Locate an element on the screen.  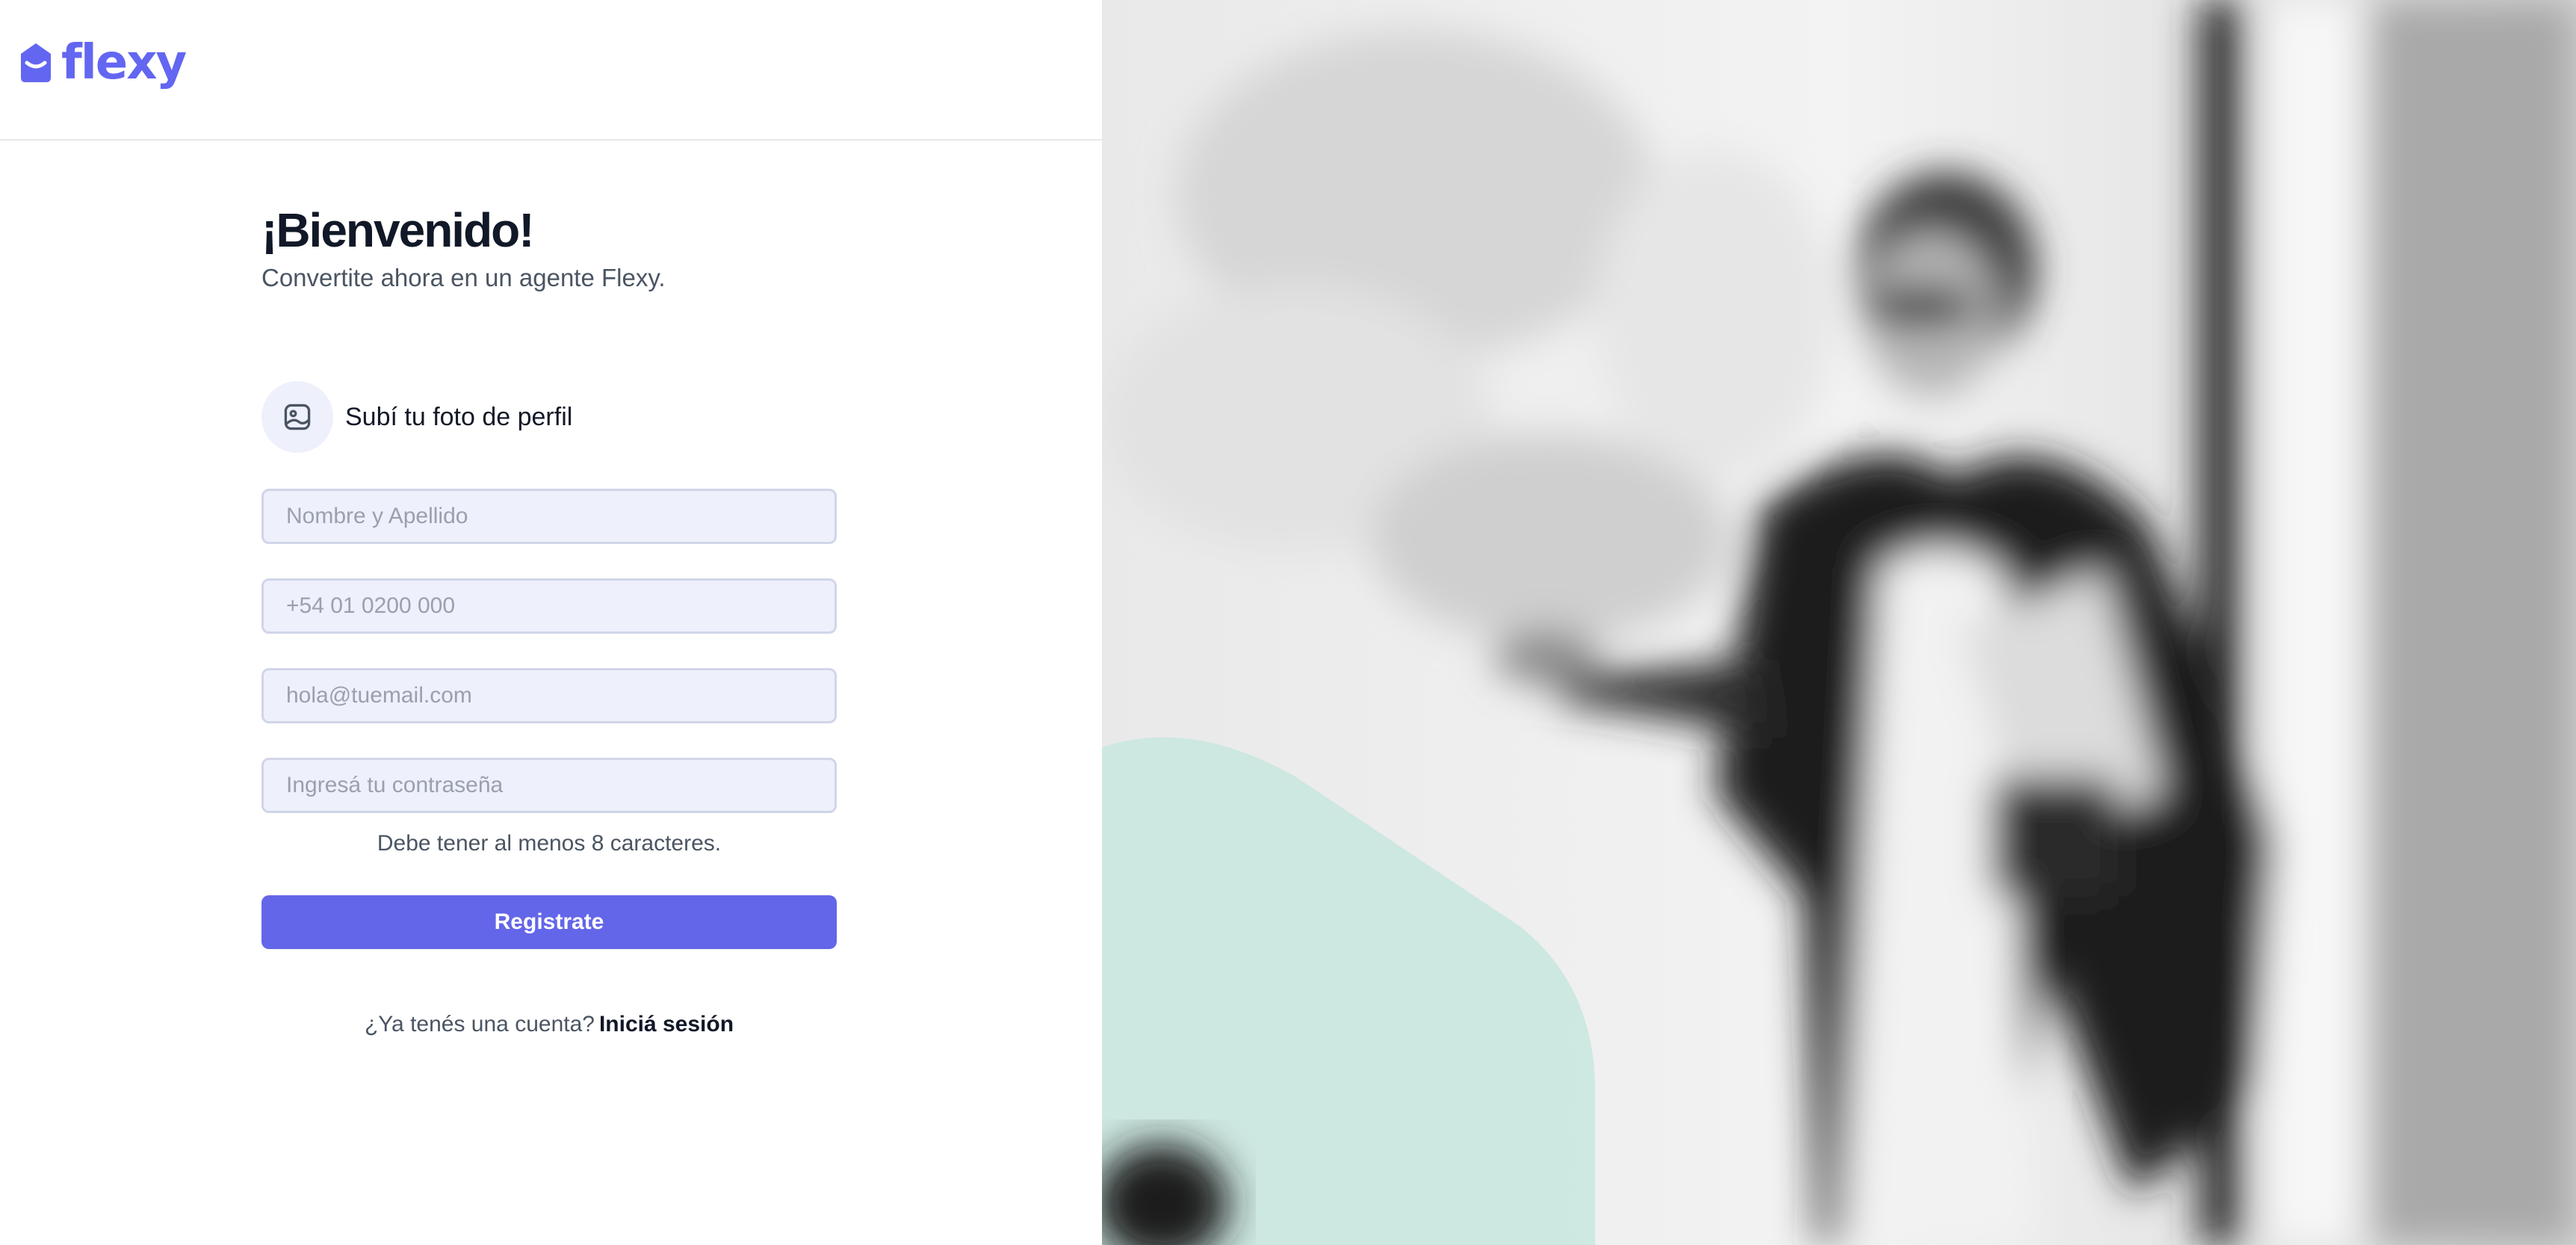
password-input is located at coordinates (549, 785).